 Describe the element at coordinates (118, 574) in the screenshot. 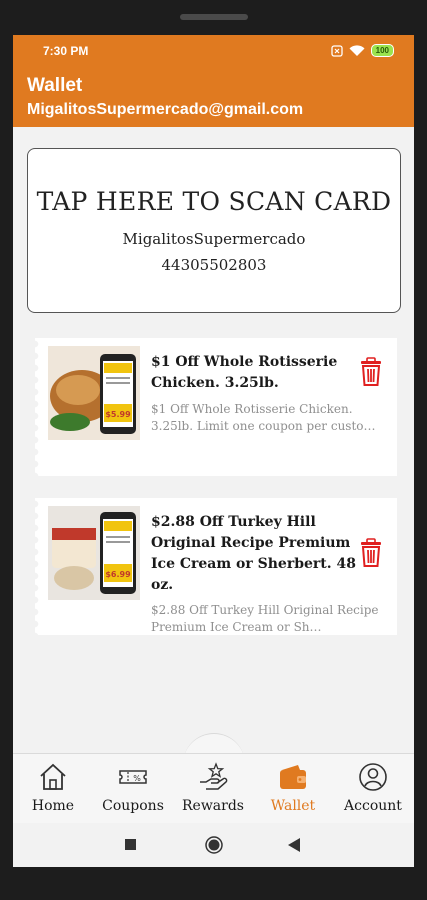

I see `thumbnail-price: $6.99` at that location.